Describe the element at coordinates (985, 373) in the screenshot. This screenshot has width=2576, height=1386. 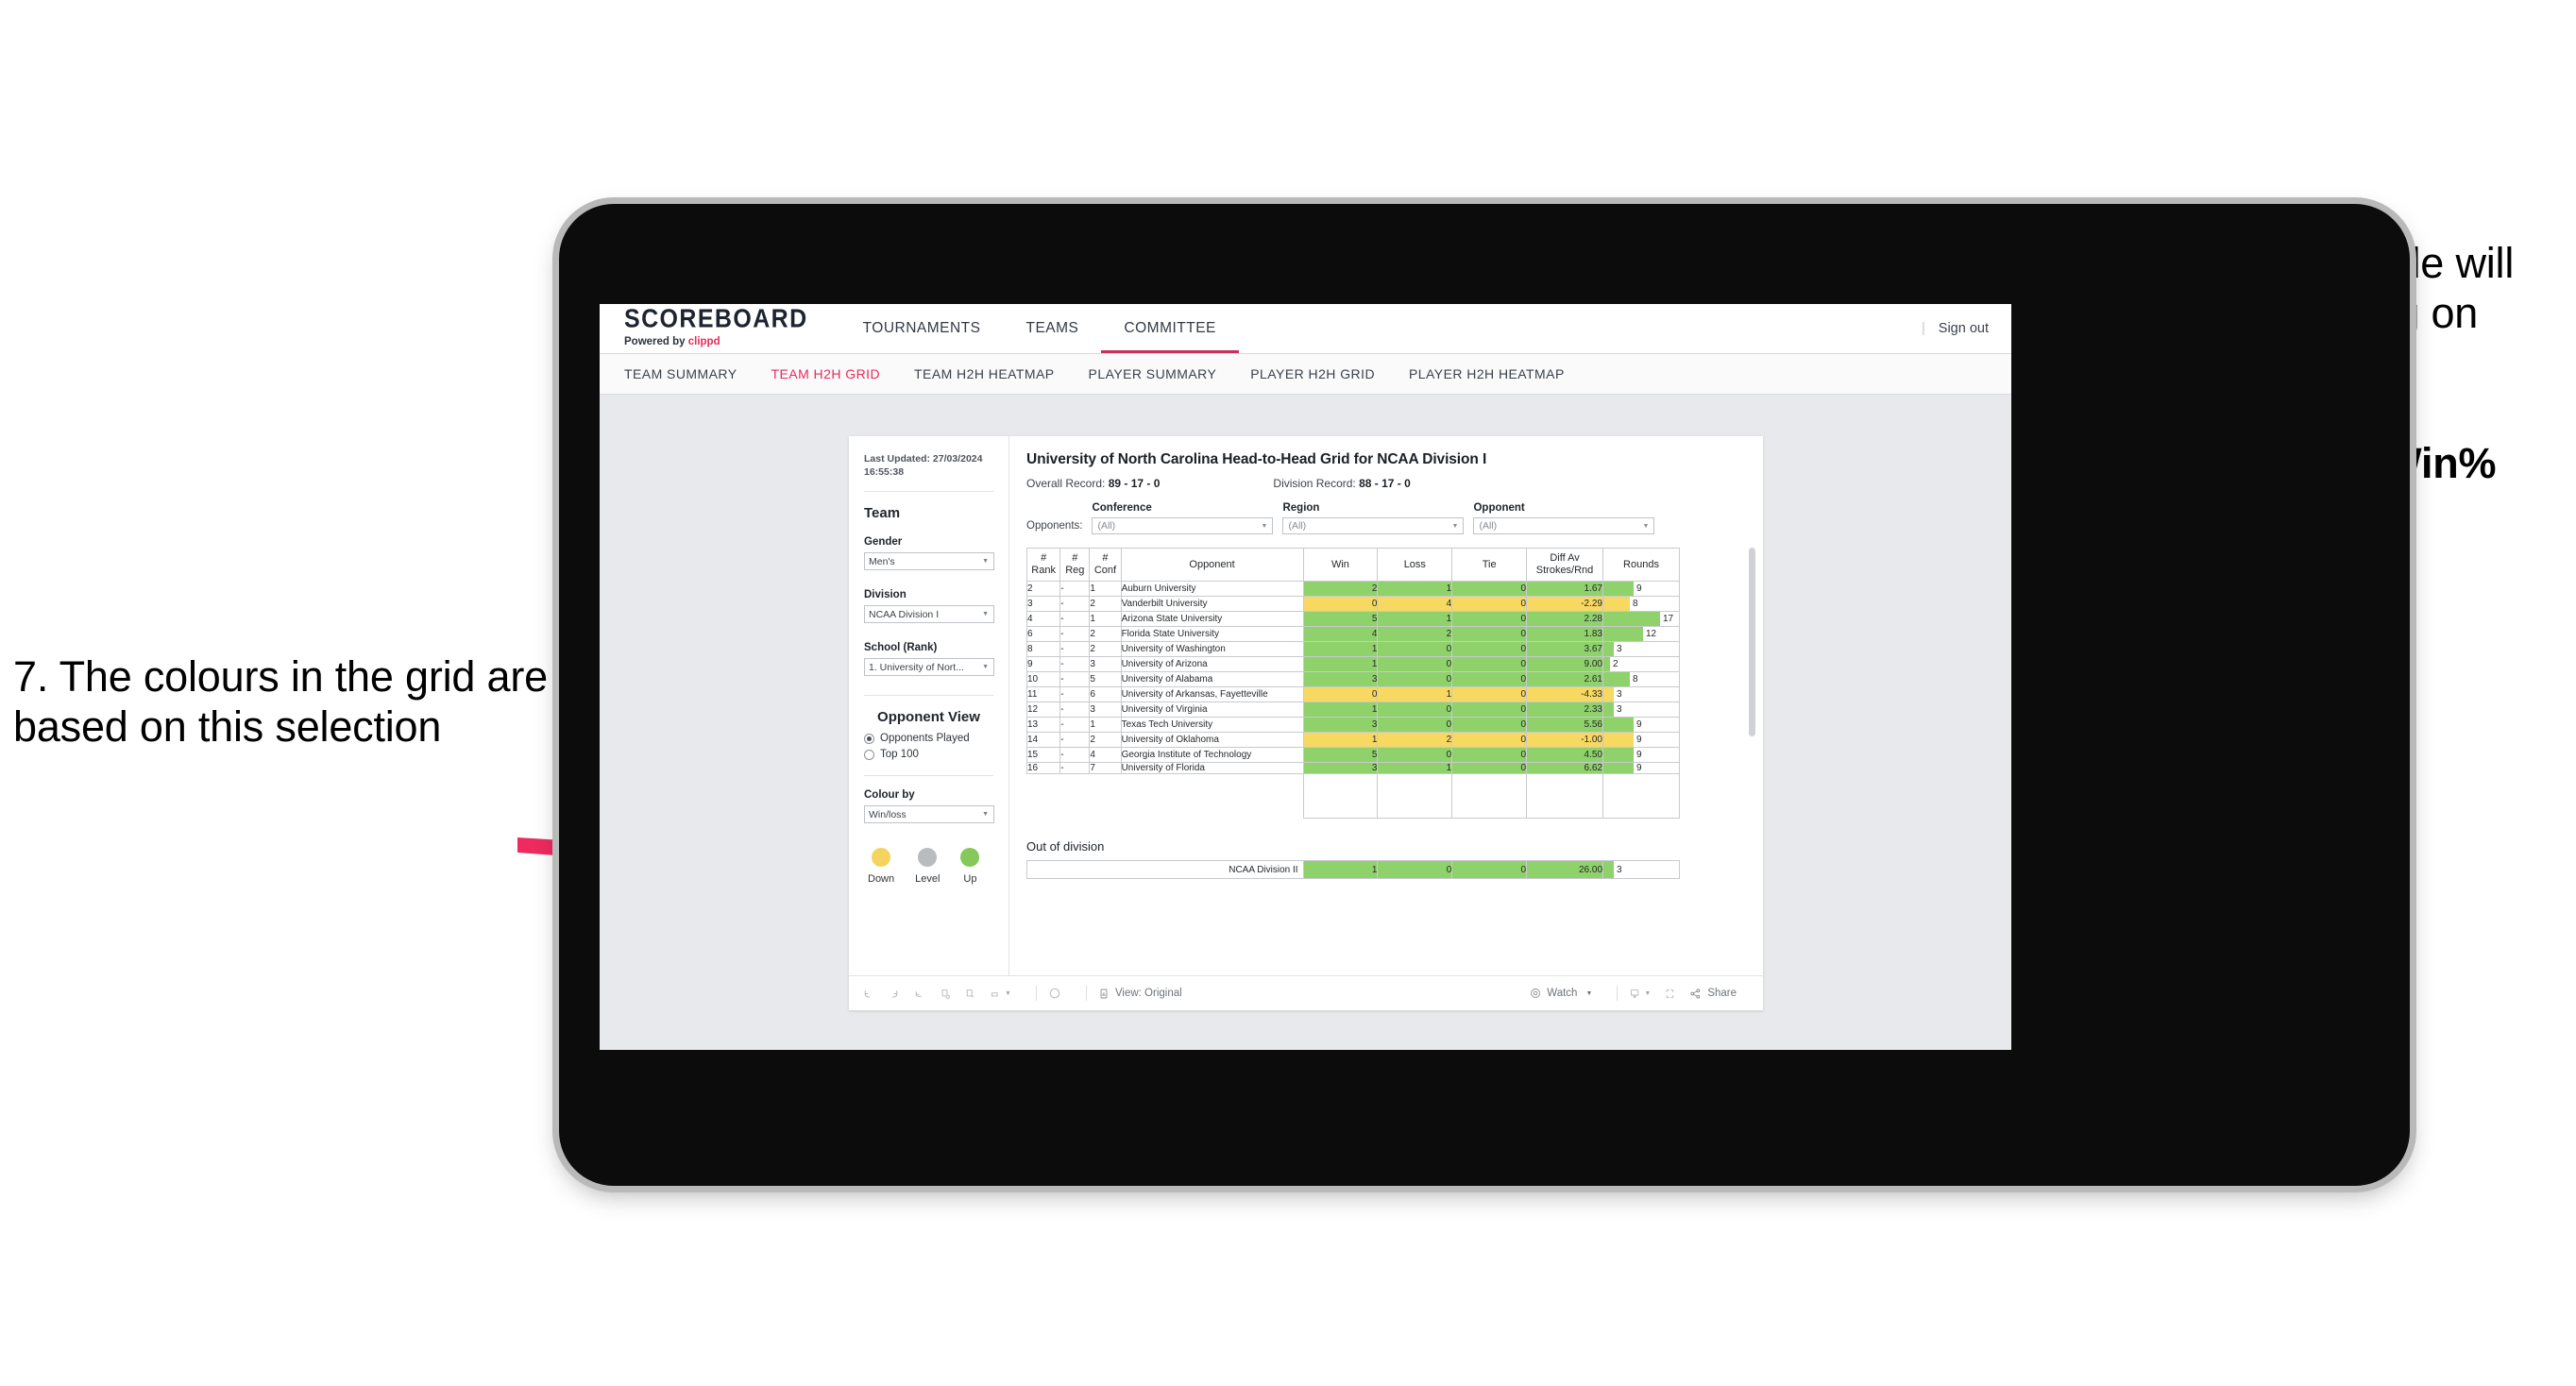
I see `subnav-team-h2h-heatmap: TEAM H2H HEATMAP` at that location.